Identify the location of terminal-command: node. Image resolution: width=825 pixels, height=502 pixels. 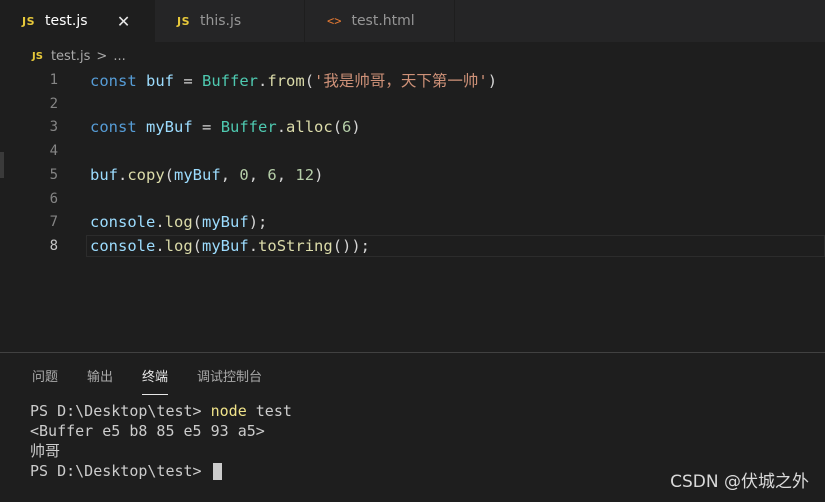
(228, 411).